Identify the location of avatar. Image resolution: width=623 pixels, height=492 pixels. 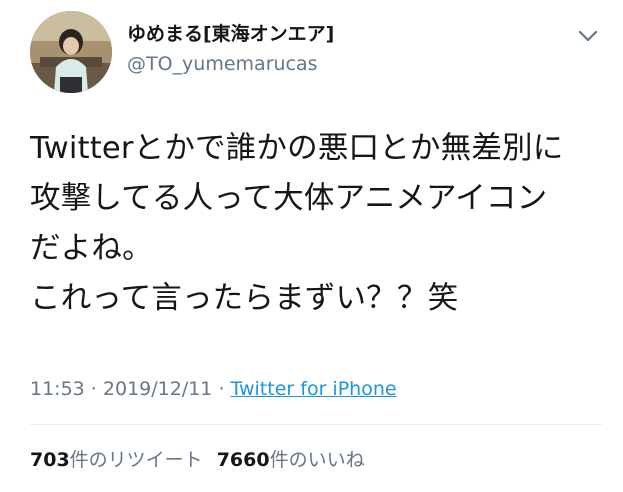
(71, 52).